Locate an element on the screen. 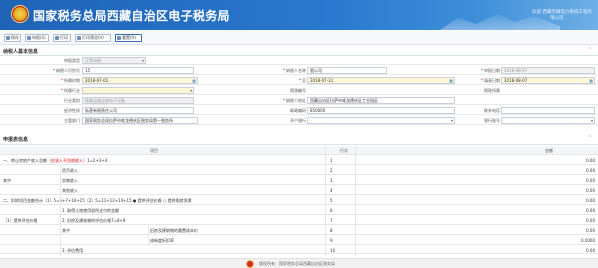  phone-field is located at coordinates (548, 110).